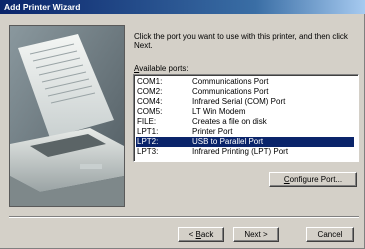 Image resolution: width=365 pixels, height=249 pixels. I want to click on port-item-lpt1: LPT1: Printer Port, so click(245, 132).